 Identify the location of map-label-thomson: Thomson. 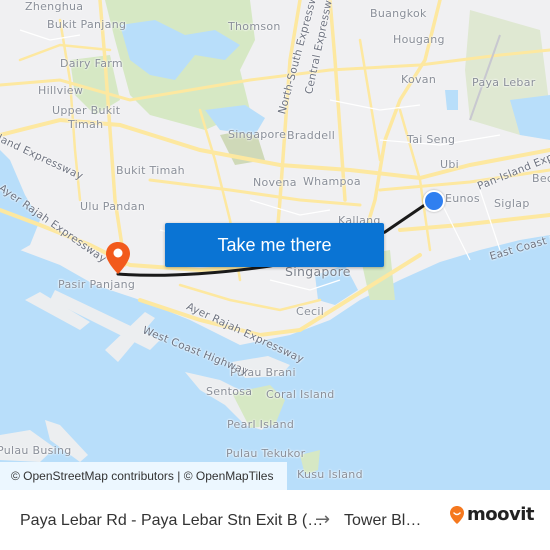
(254, 26).